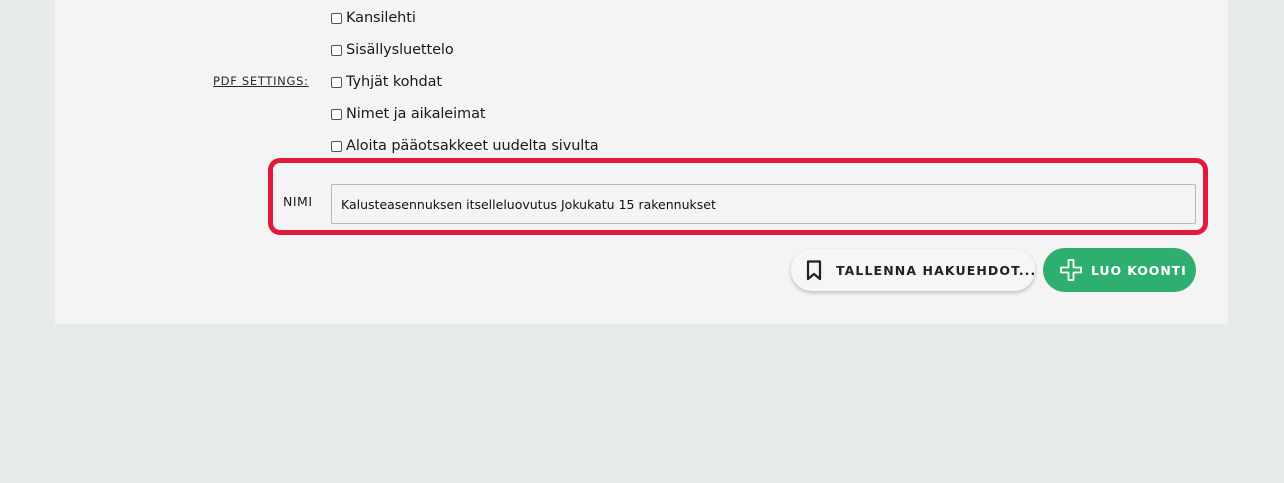  I want to click on checkbox-aloita-paaotsakkeet: Aloita pääotsakkeet uudelta sivulta, so click(465, 146).